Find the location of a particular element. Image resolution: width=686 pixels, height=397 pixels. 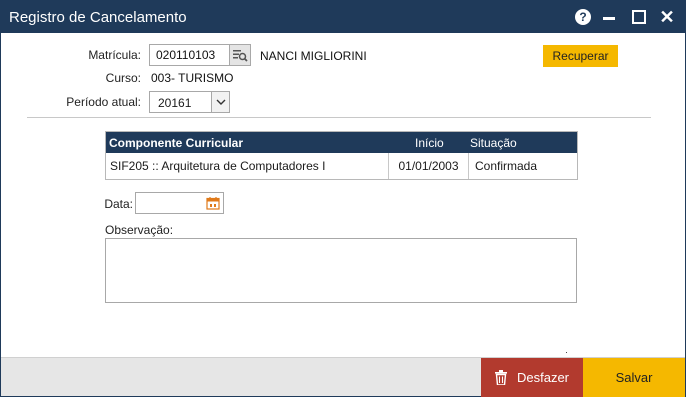

periodo-value: 20161 is located at coordinates (175, 103).